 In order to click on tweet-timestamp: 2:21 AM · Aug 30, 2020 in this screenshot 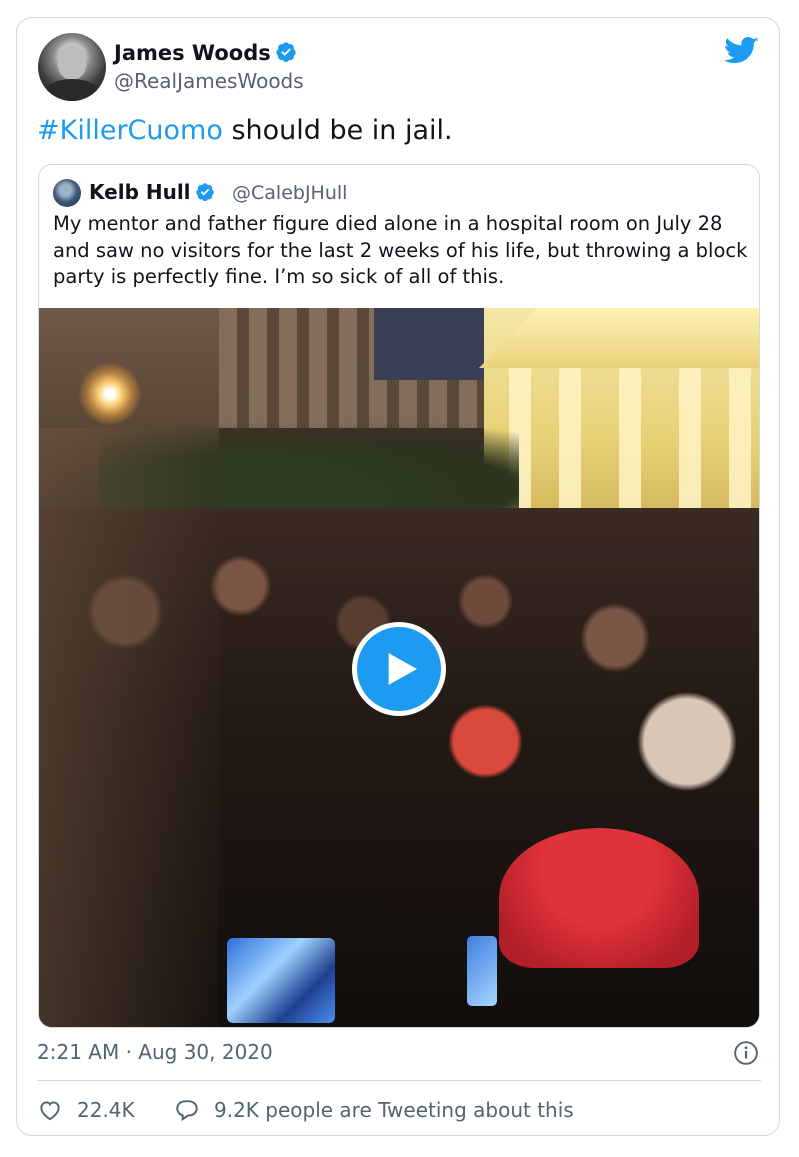, I will do `click(155, 1052)`.